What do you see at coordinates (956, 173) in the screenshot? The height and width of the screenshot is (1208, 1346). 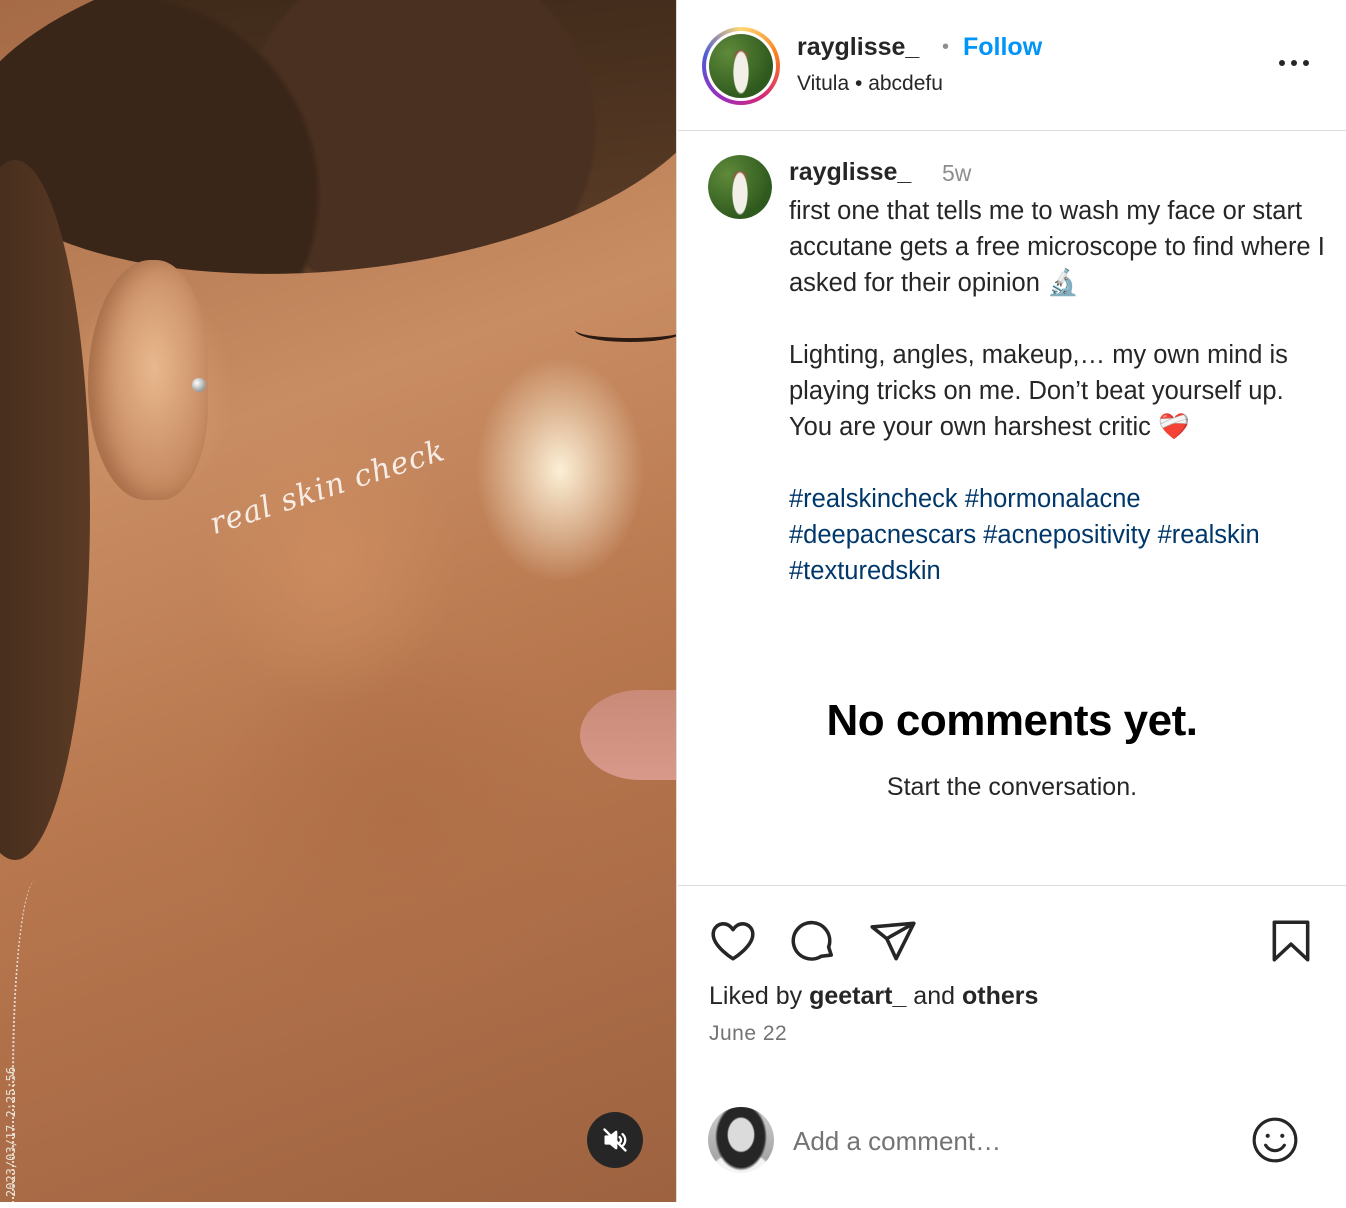 I see `caption-age: 5w` at bounding box center [956, 173].